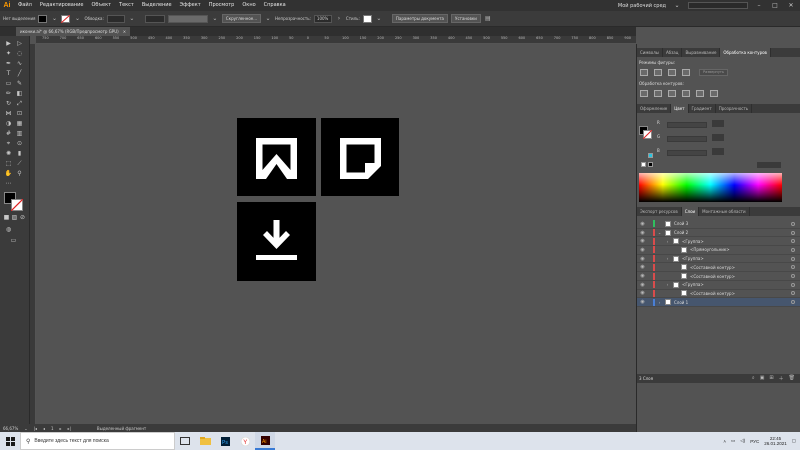 The image size is (800, 450). I want to click on tab-asset-export: Экспорт ресурсов, so click(659, 211).